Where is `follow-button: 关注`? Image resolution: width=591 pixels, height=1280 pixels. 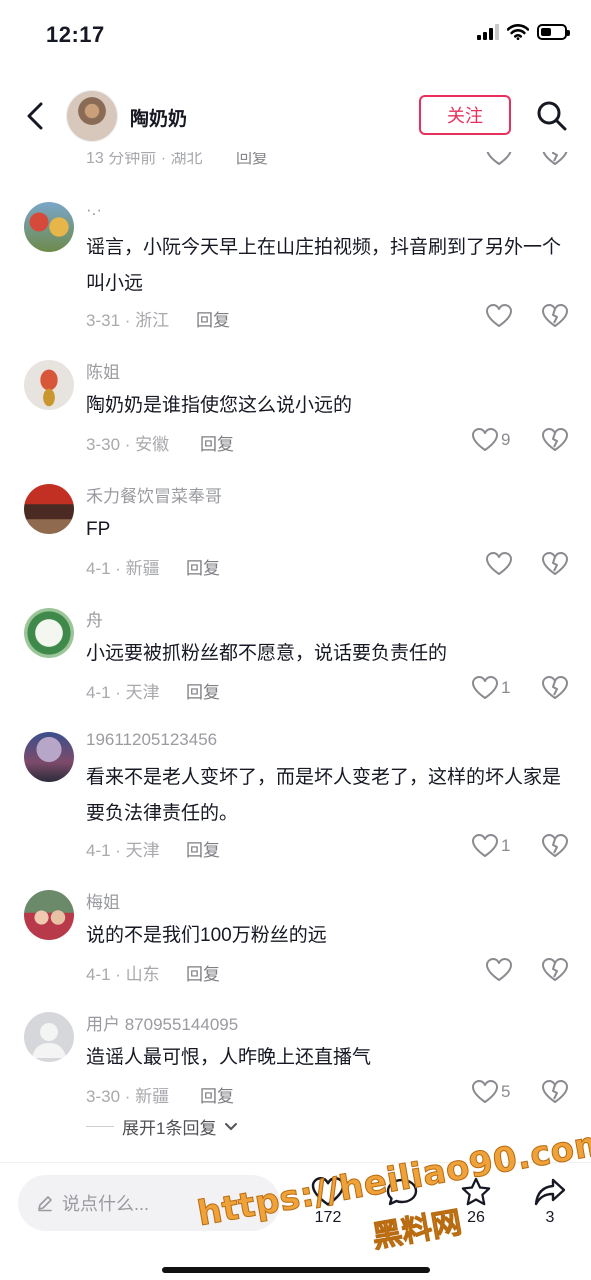
follow-button: 关注 is located at coordinates (465, 115).